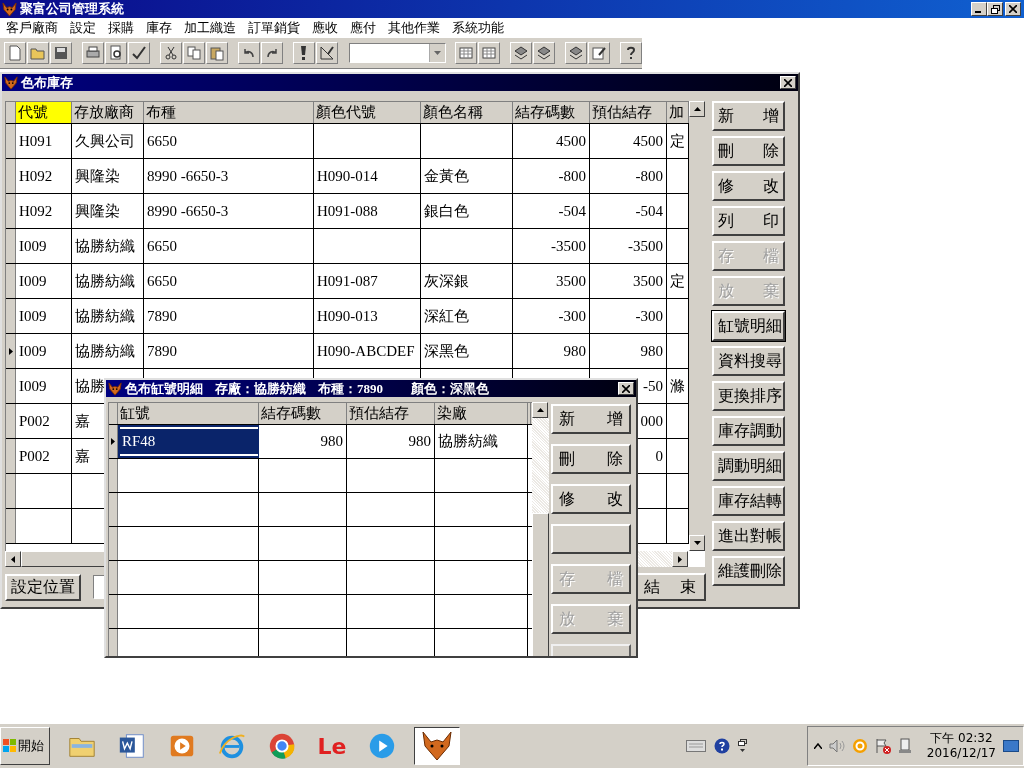 The height and width of the screenshot is (768, 1024). What do you see at coordinates (15, 53) in the screenshot?
I see `new-document-button` at bounding box center [15, 53].